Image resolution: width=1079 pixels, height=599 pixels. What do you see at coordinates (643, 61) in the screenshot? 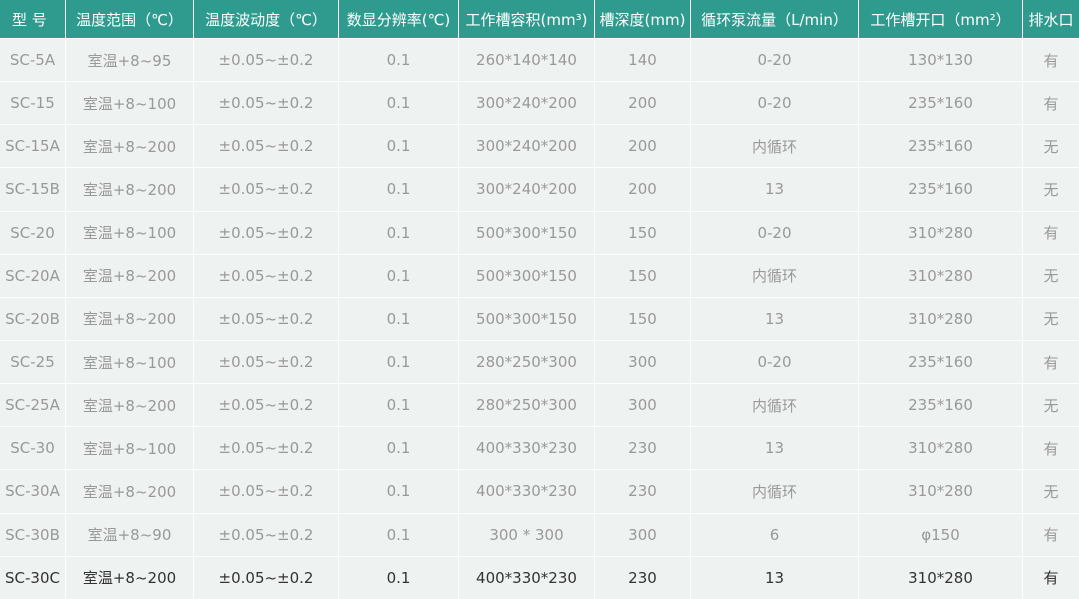
I see `cell-tank-depth: 140` at bounding box center [643, 61].